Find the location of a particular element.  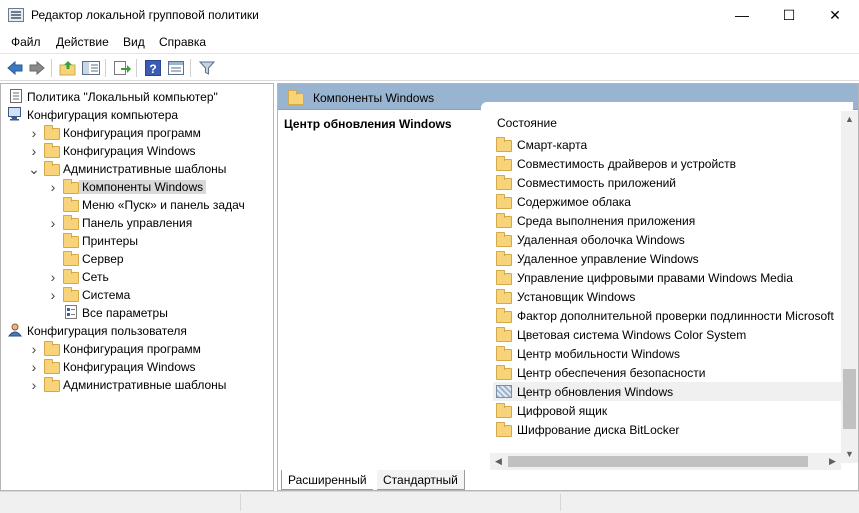

user-icon is located at coordinates (15, 330).